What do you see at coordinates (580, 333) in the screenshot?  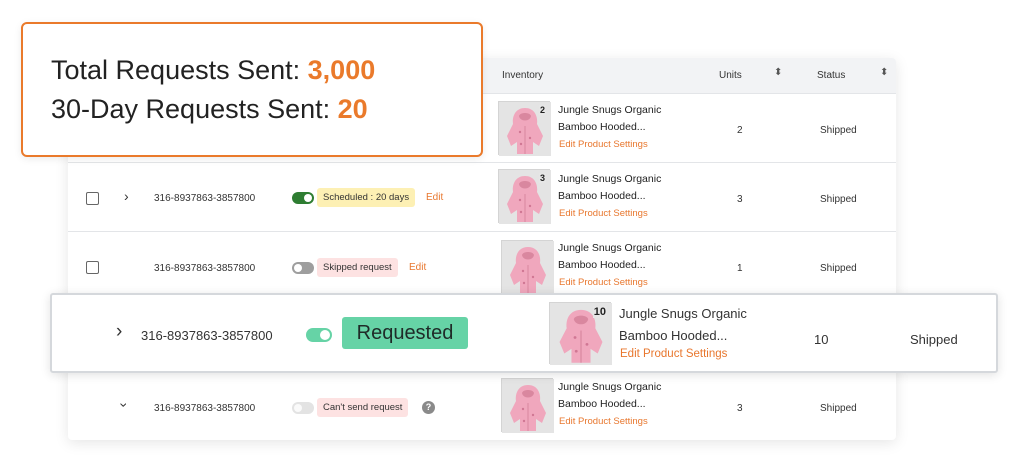 I see `product-thumbnail: 10` at bounding box center [580, 333].